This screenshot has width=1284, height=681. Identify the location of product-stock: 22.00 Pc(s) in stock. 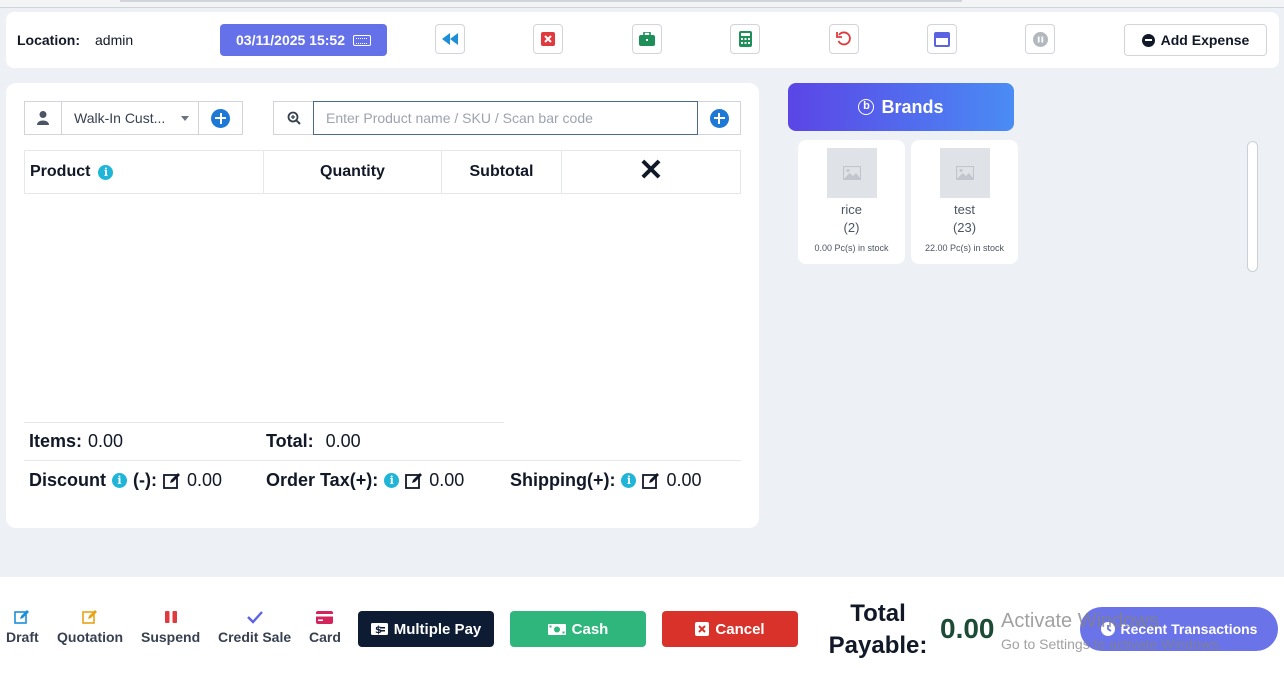
(964, 248).